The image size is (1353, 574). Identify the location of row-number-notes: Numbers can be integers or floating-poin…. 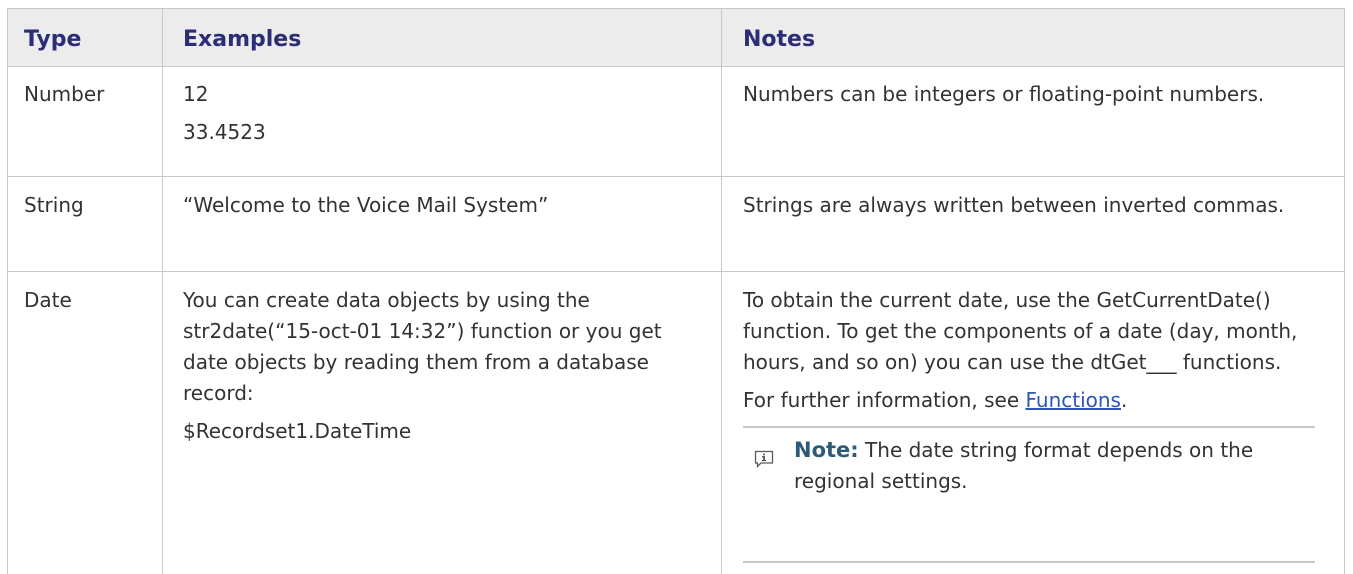
(1023, 98).